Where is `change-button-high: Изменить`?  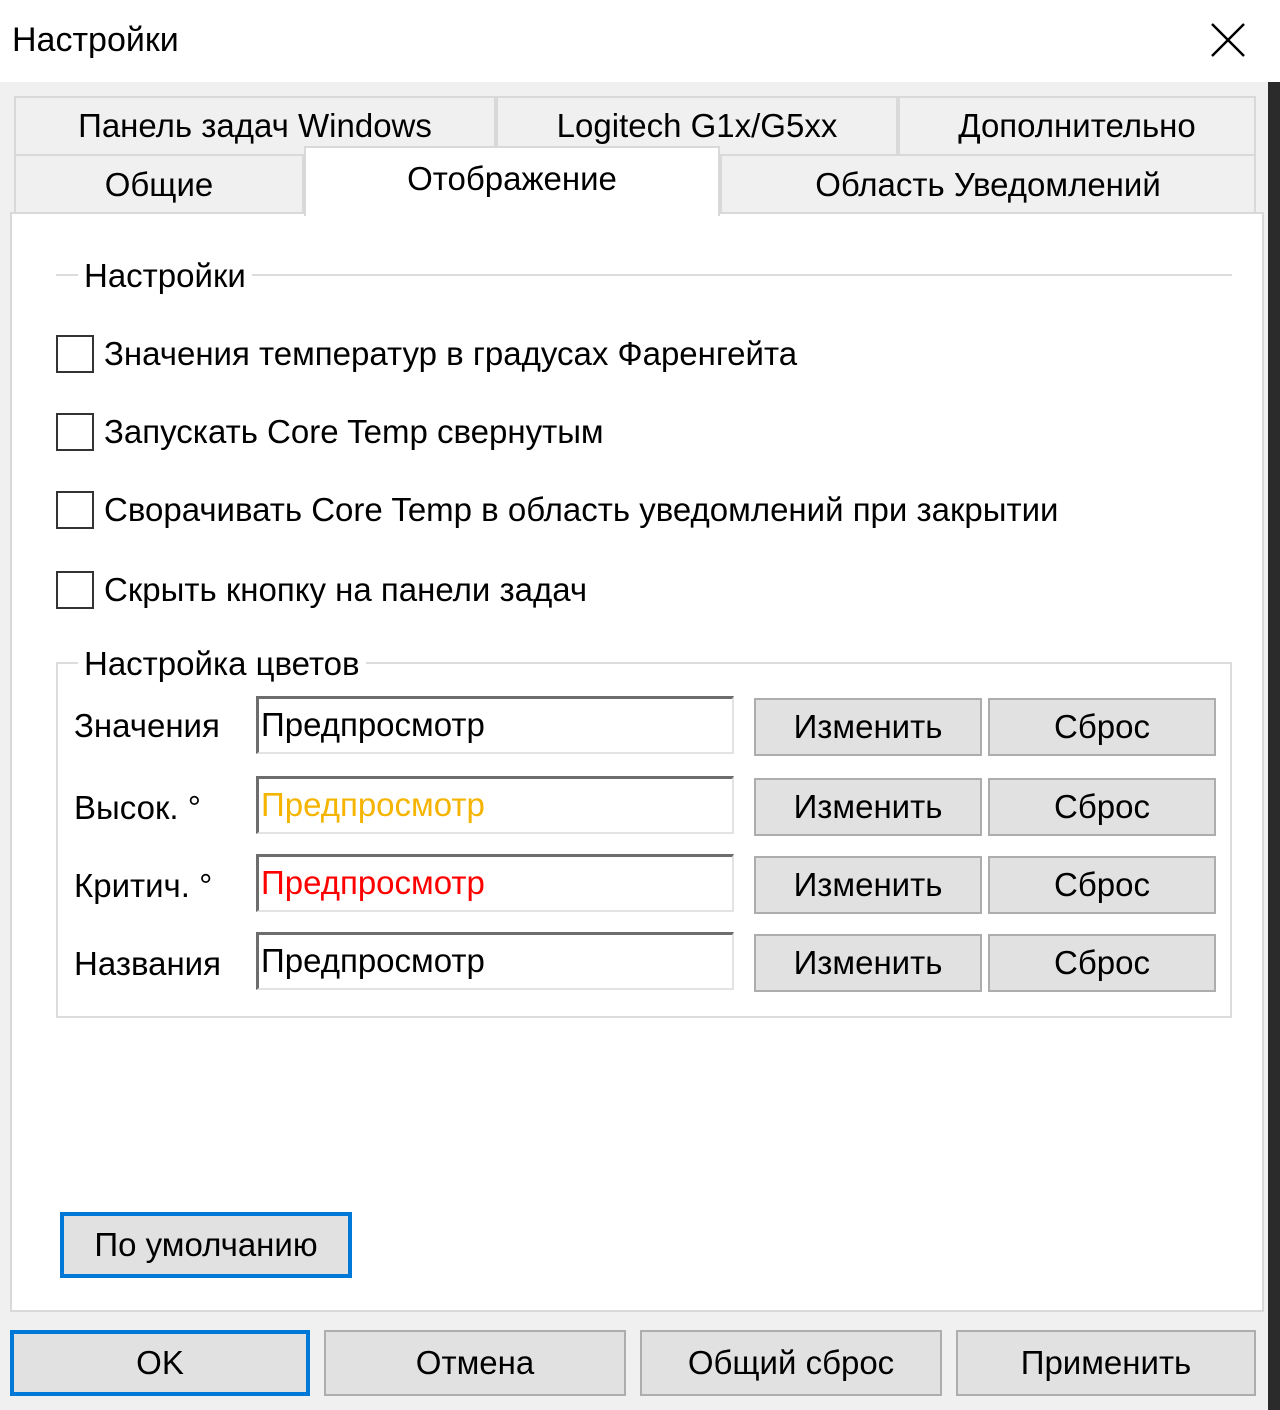
change-button-high: Изменить is located at coordinates (868, 807).